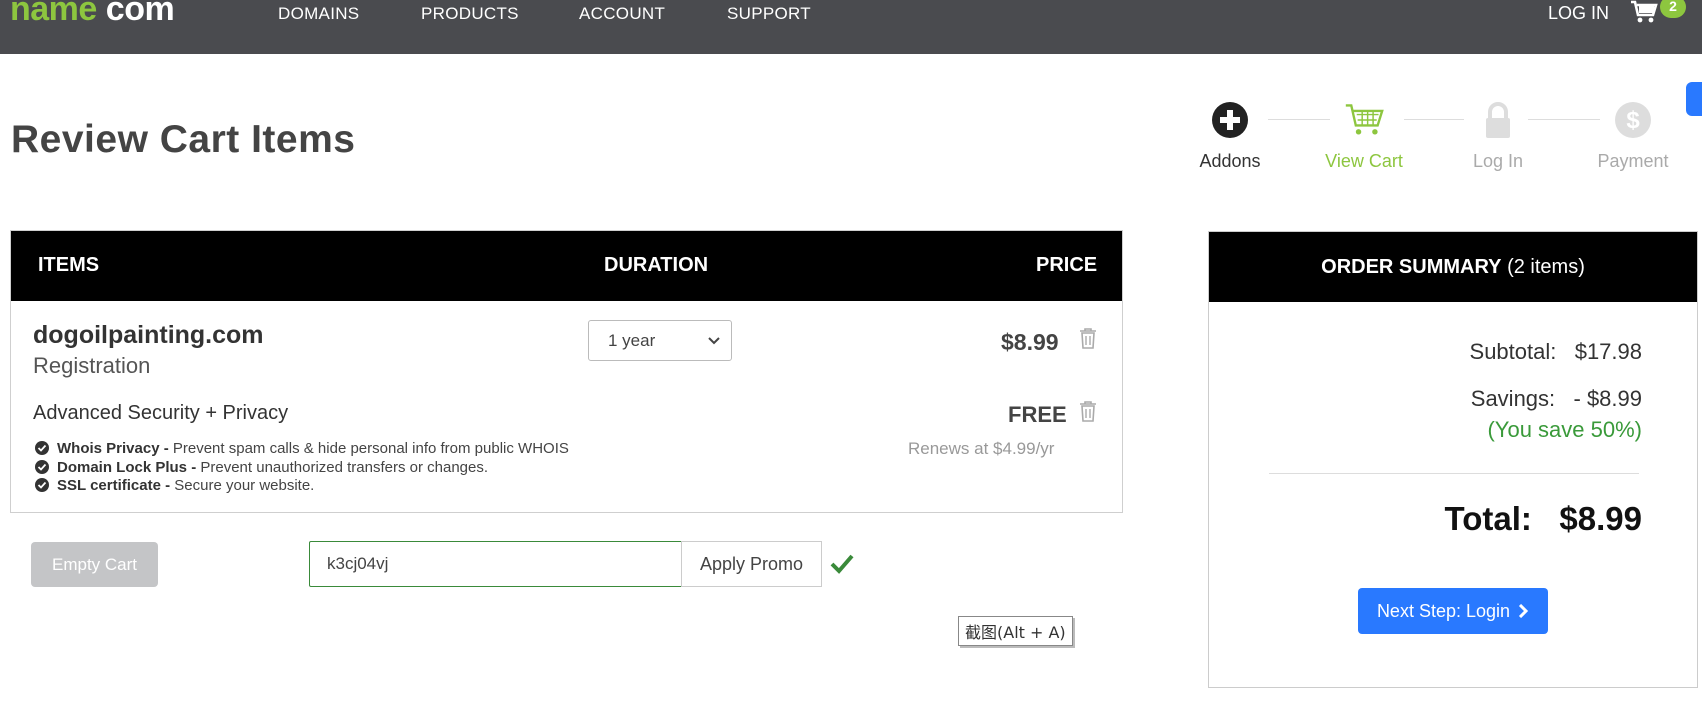 The height and width of the screenshot is (727, 1702). Describe the element at coordinates (92, 14) in the screenshot. I see `site-logo: name.com` at that location.